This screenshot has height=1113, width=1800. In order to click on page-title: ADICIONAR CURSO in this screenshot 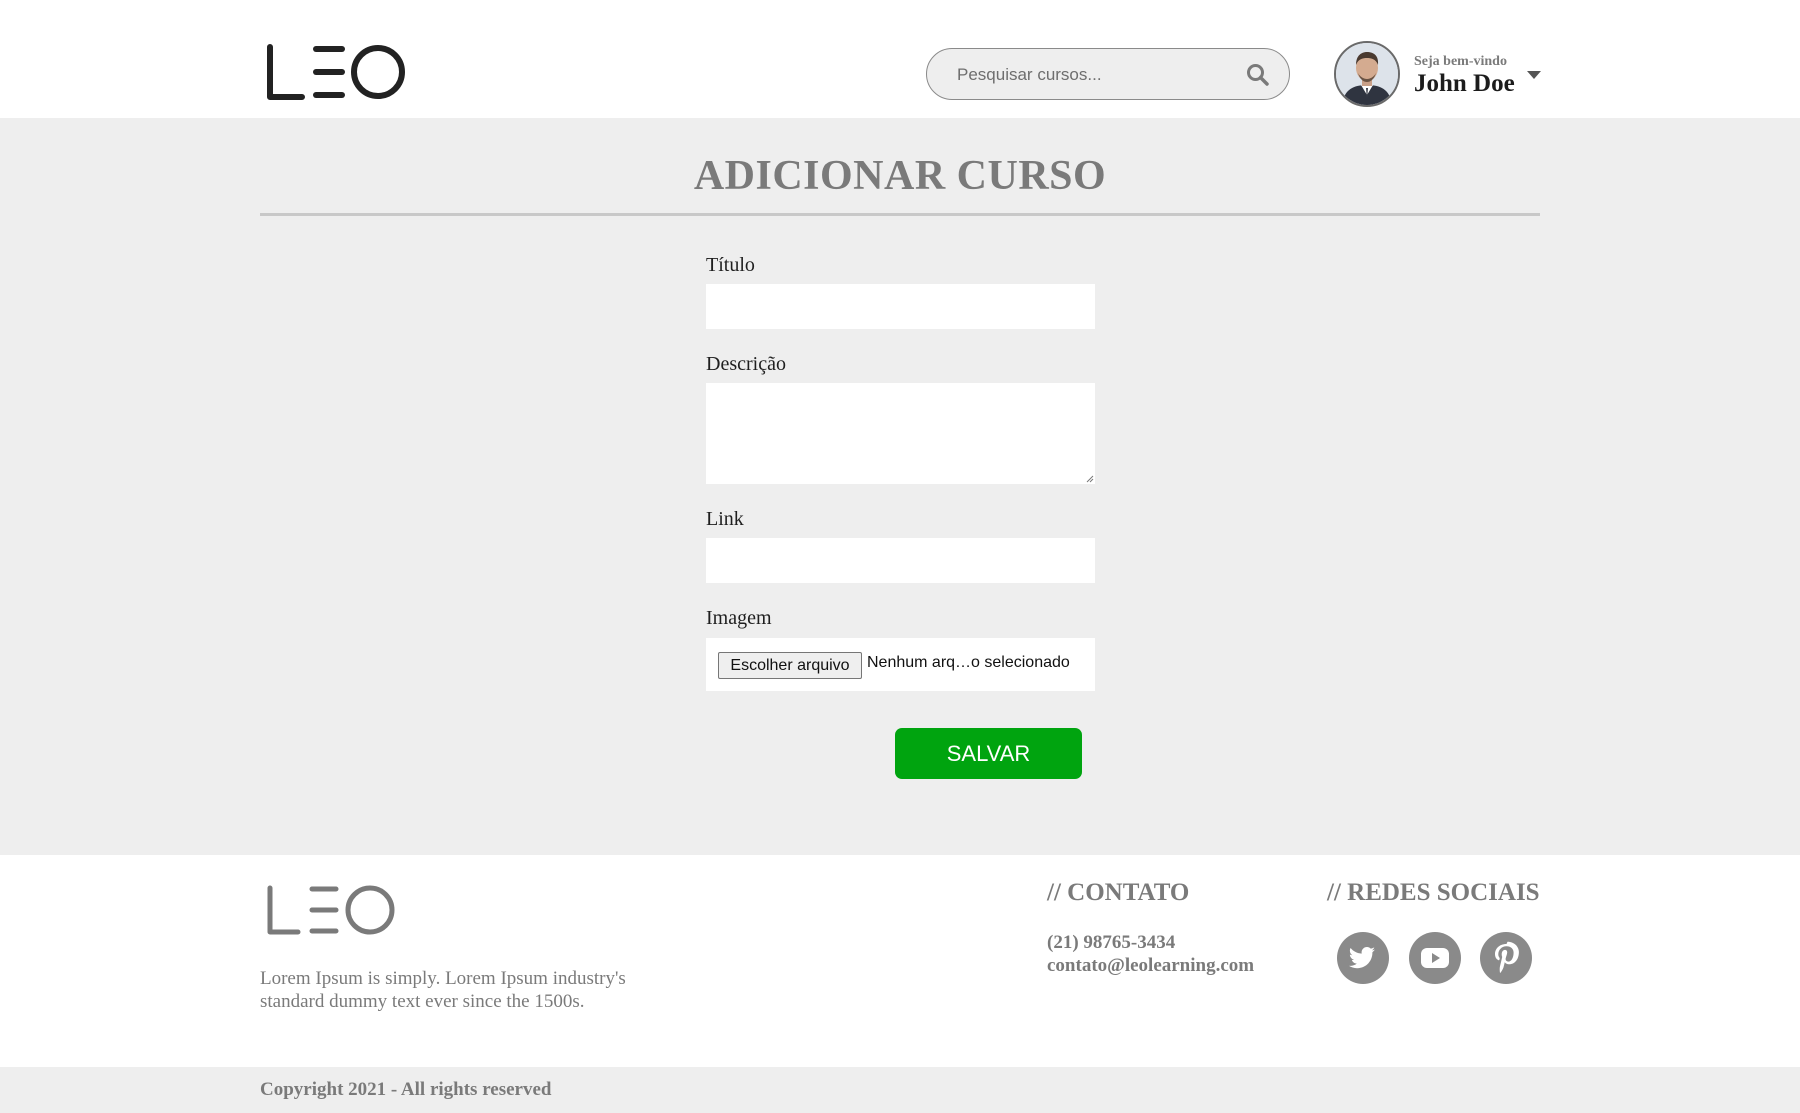, I will do `click(900, 176)`.